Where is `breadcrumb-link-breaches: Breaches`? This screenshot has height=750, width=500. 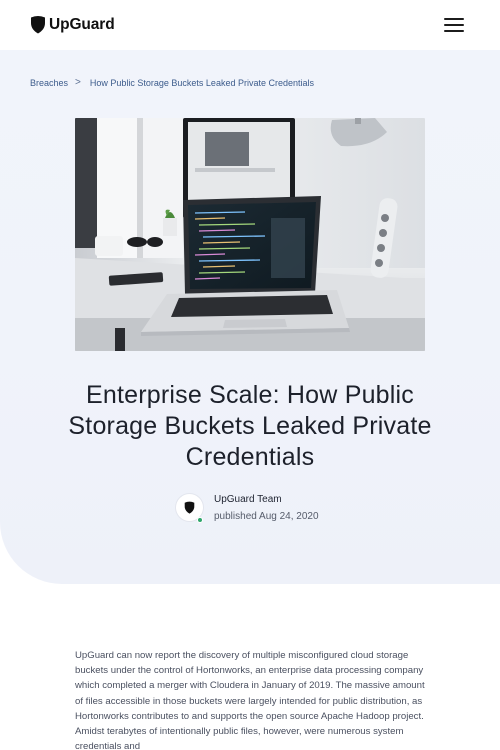
breadcrumb-link-breaches: Breaches is located at coordinates (49, 83).